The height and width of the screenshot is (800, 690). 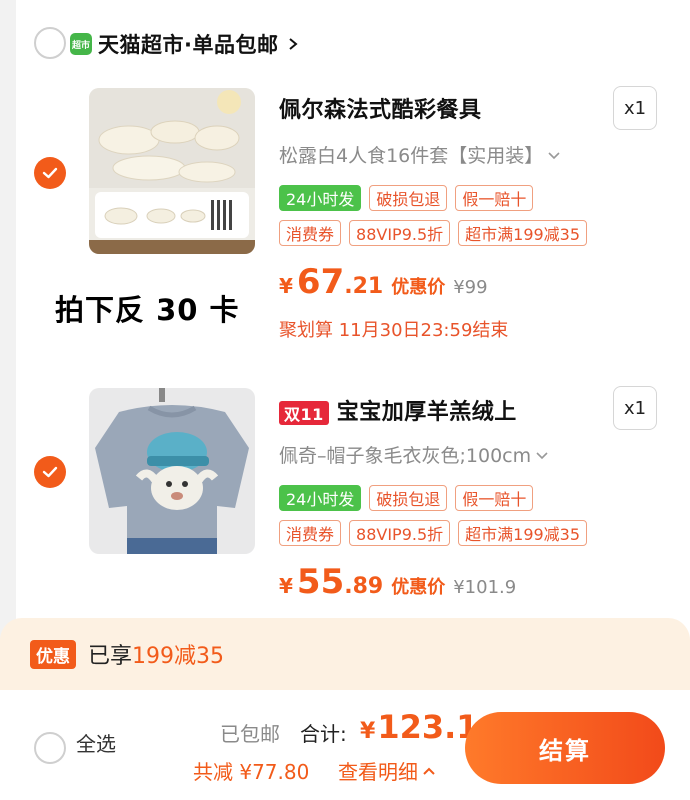 I want to click on view-detail-link: 查看明细, so click(x=387, y=770).